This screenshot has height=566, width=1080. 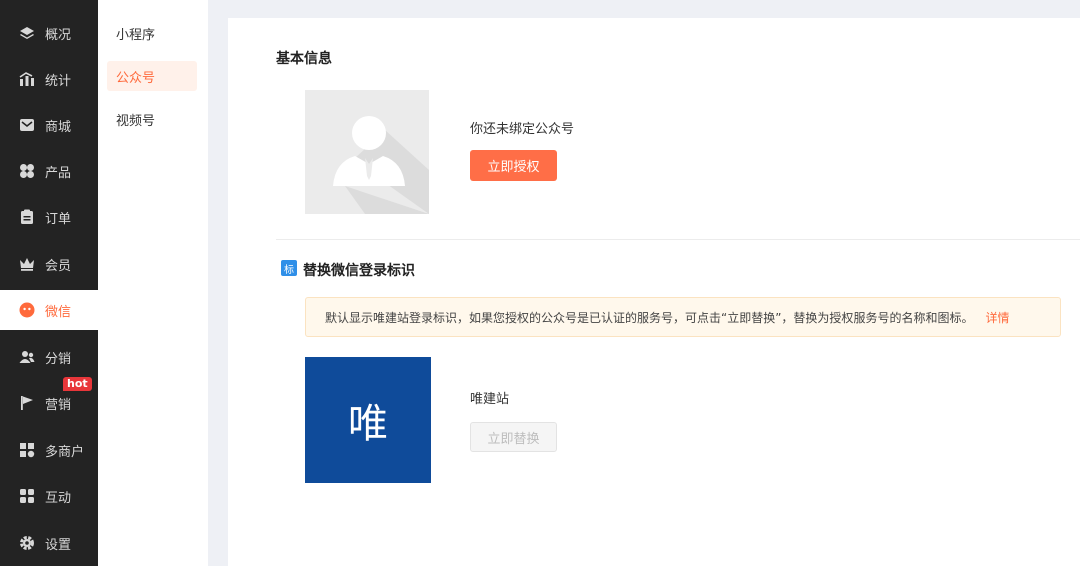 I want to click on nav-item-order: 订单, so click(x=49, y=217).